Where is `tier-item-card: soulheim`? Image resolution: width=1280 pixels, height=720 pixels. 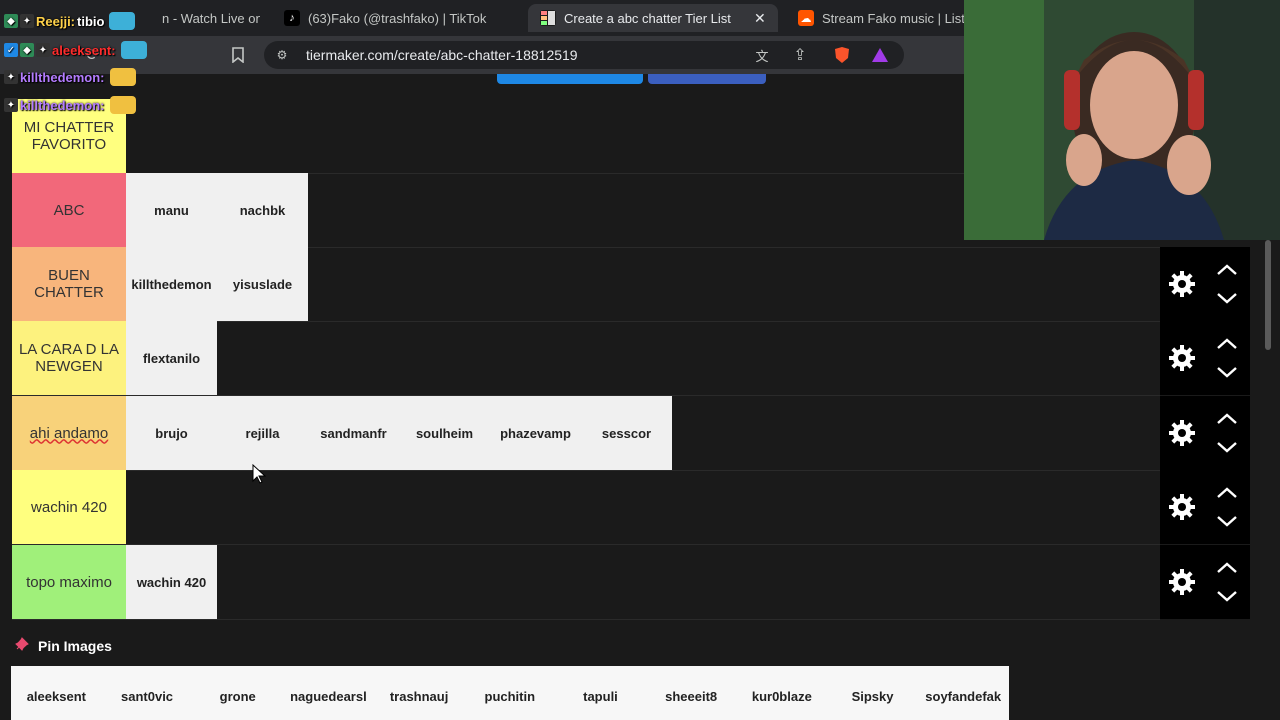 tier-item-card: soulheim is located at coordinates (444, 433).